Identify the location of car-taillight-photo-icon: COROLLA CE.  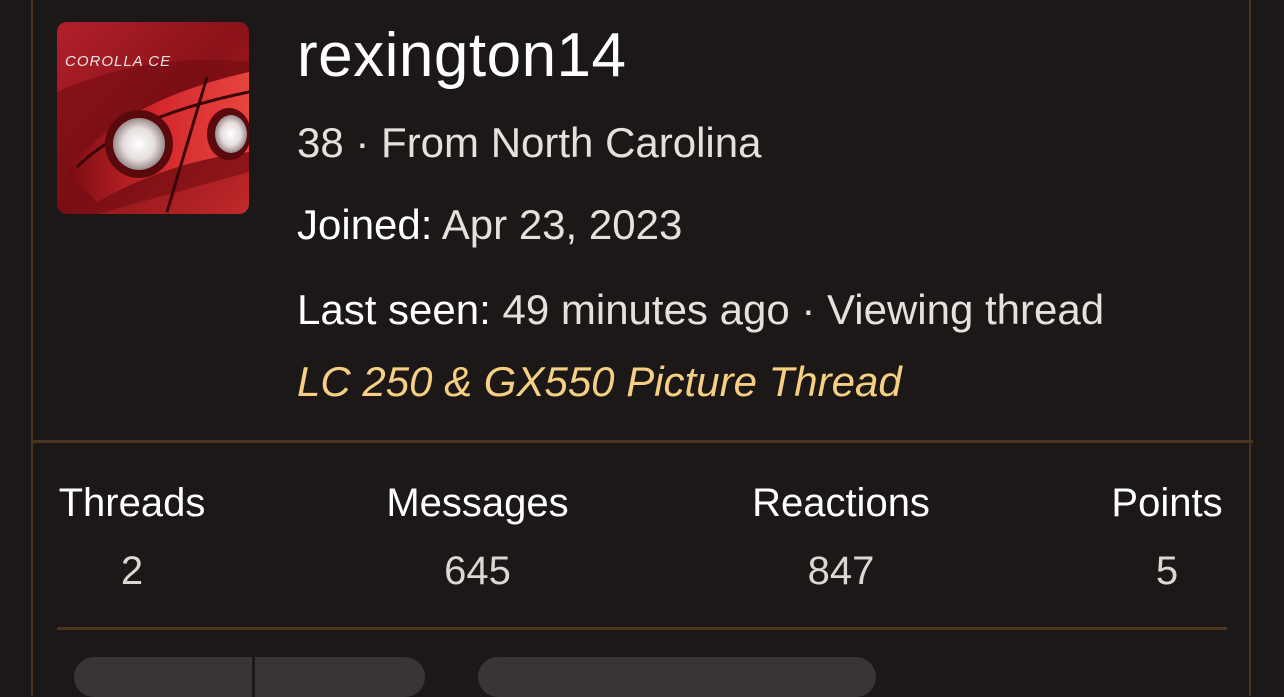
(153, 118).